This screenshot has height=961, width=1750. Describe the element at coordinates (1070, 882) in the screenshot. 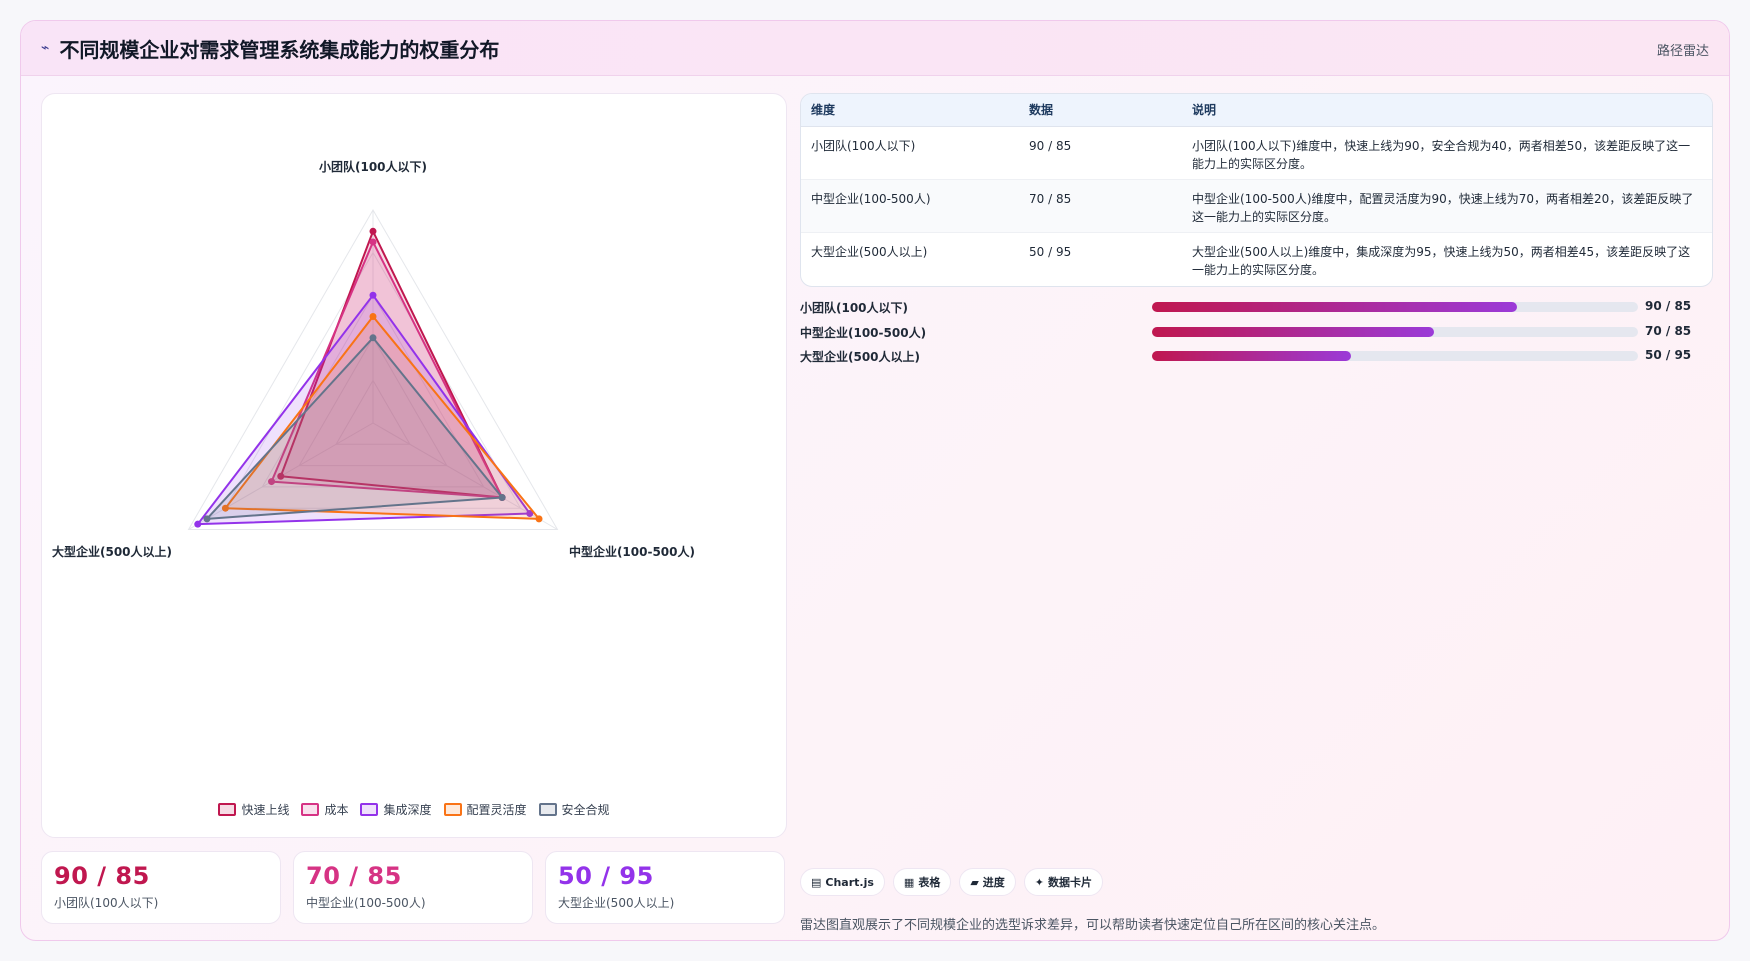

I see `chip-label: 数据卡片` at that location.